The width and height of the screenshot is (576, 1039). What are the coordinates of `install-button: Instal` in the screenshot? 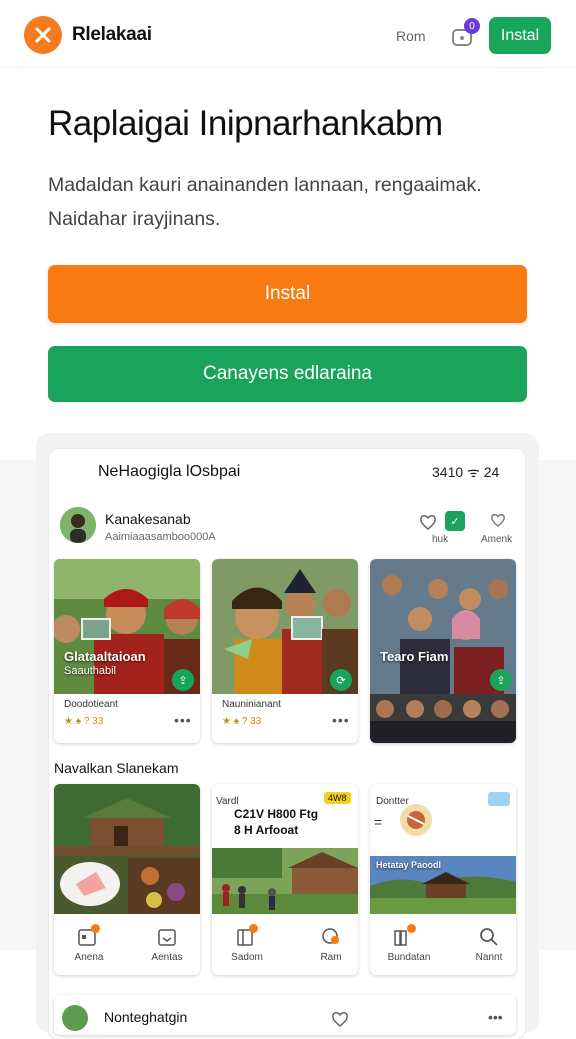 It's located at (287, 294).